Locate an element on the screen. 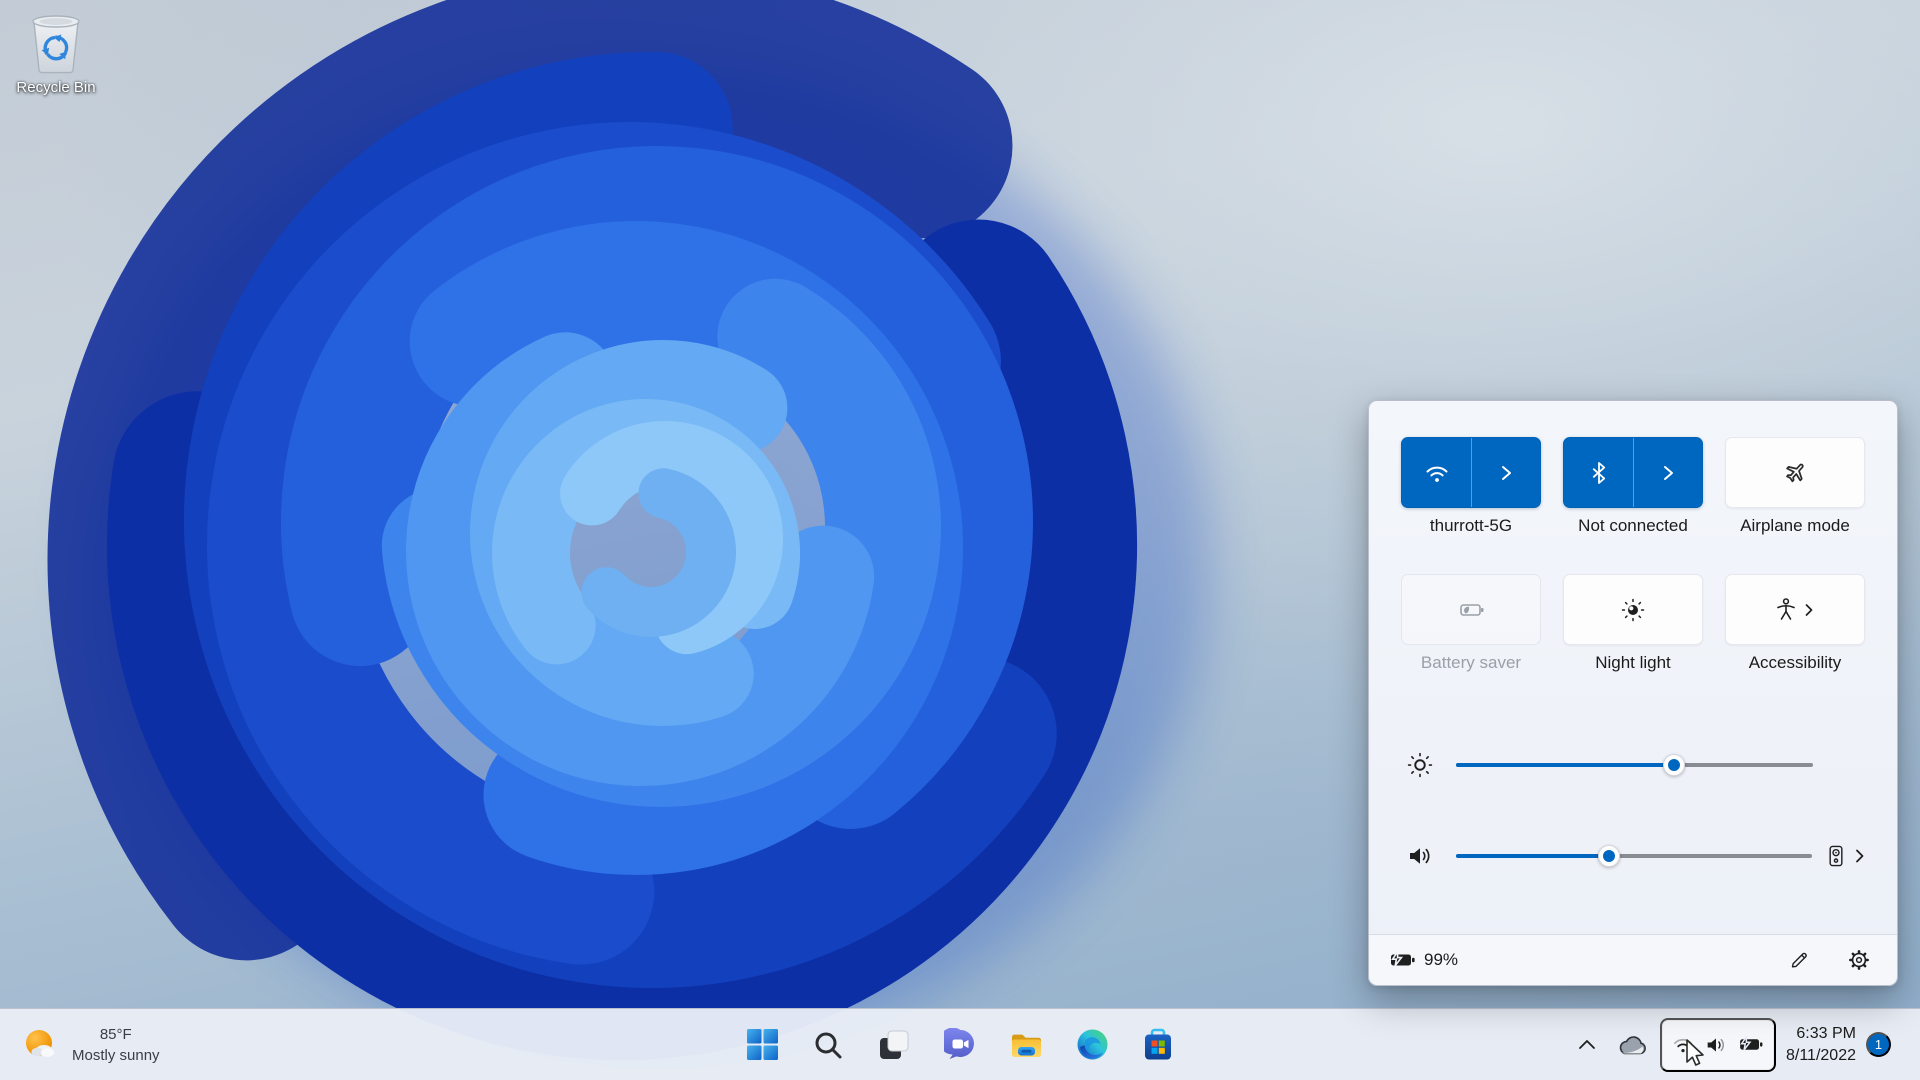 Image resolution: width=1920 pixels, height=1080 pixels. notification-badge: 1 is located at coordinates (1878, 1044).